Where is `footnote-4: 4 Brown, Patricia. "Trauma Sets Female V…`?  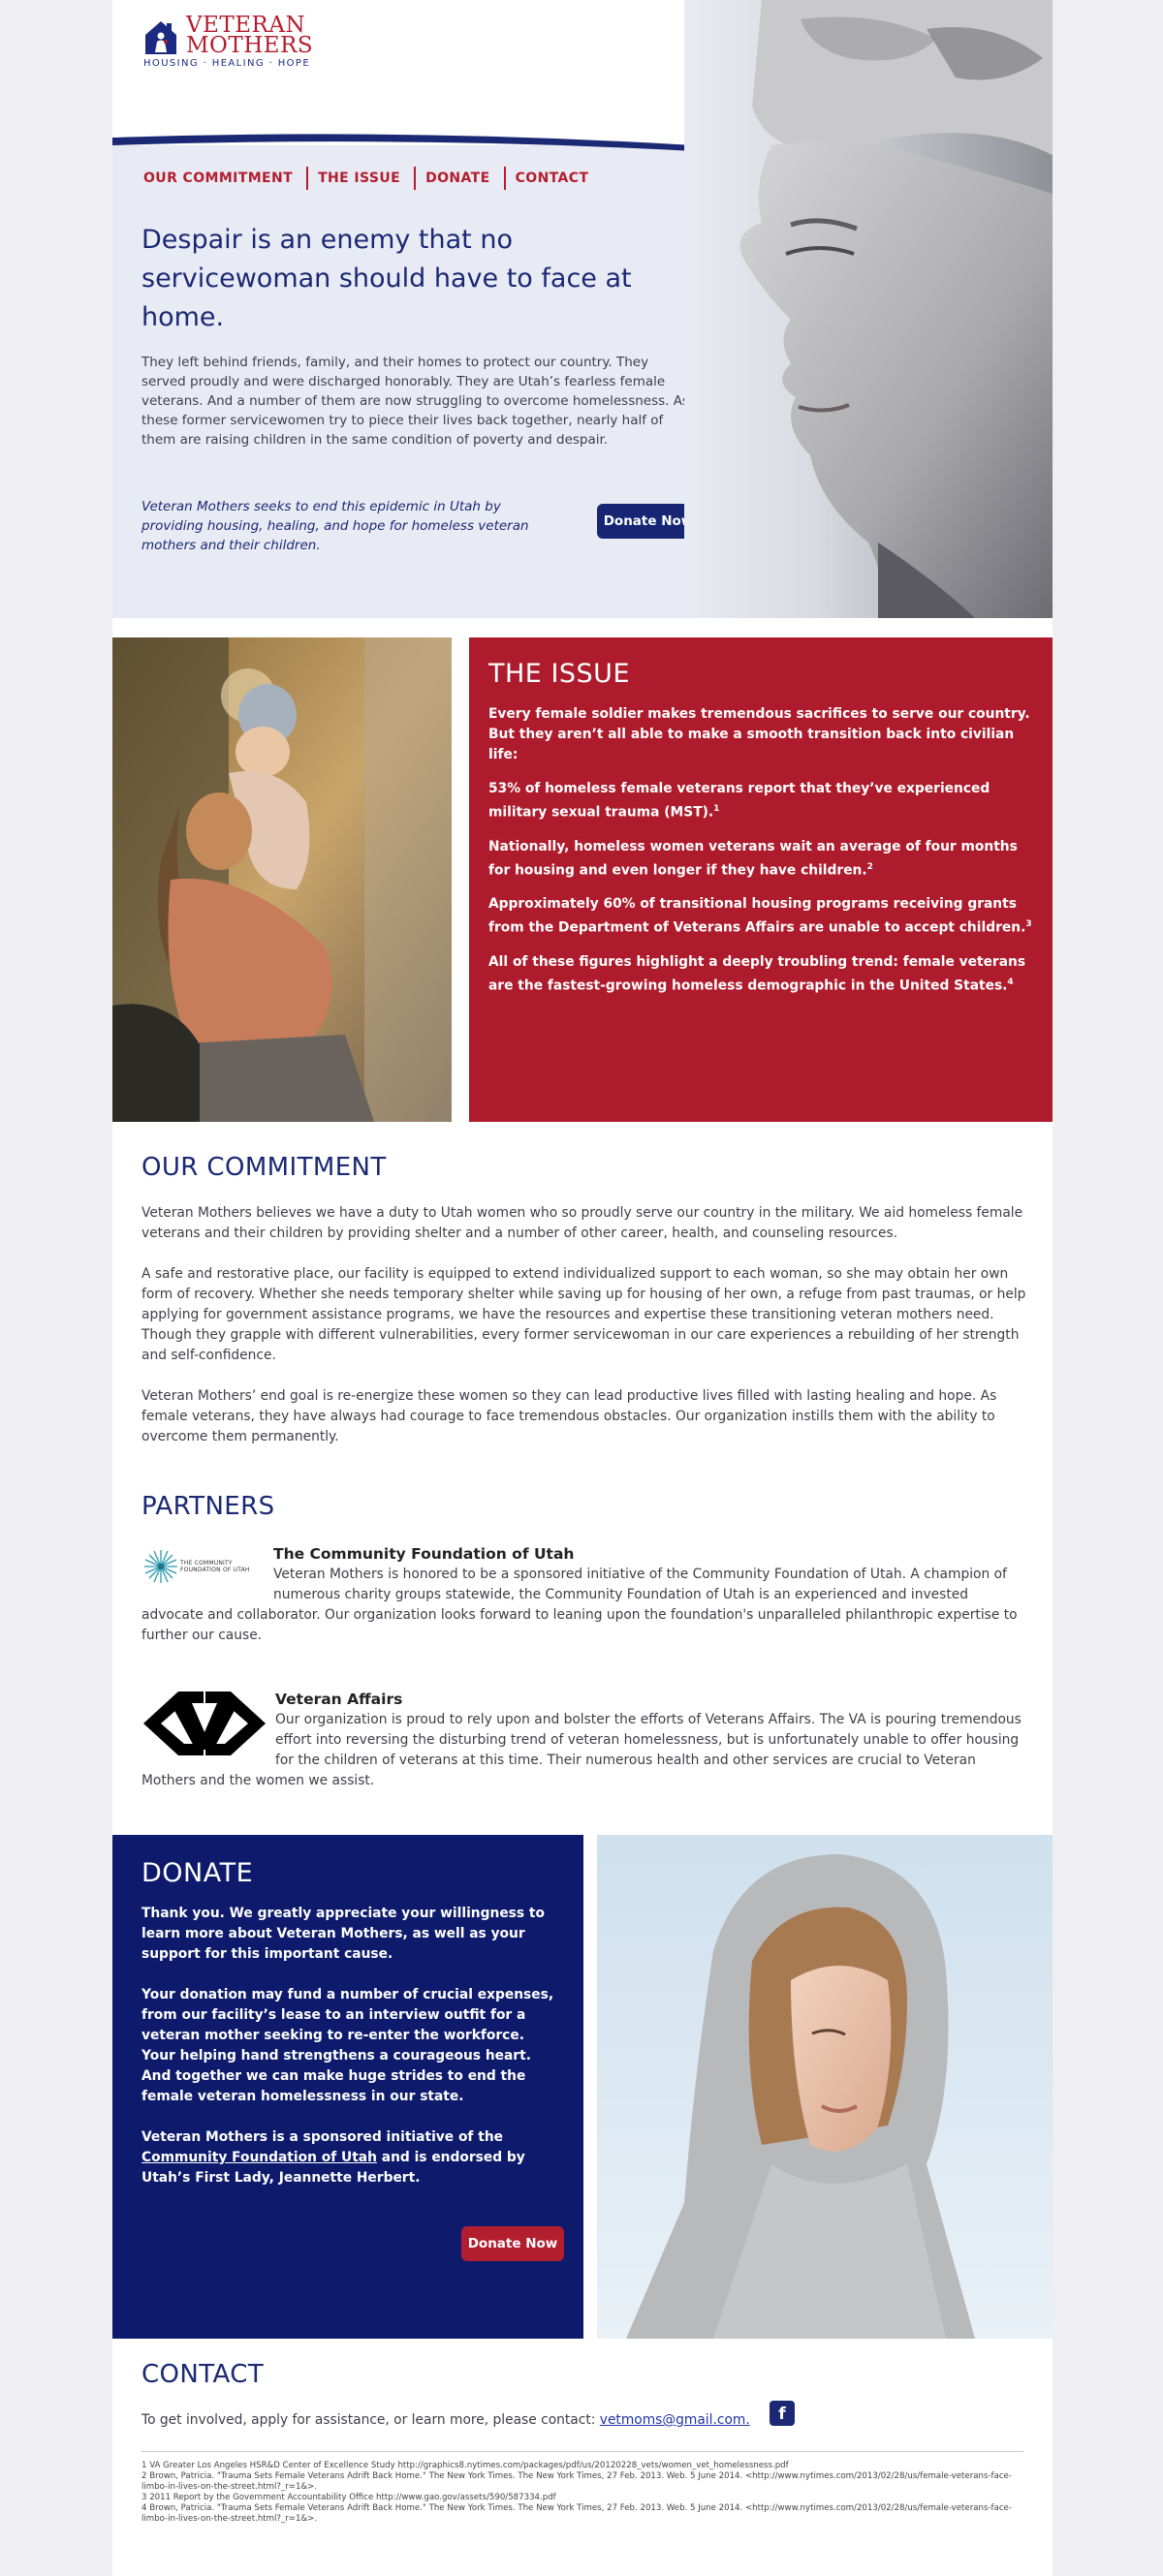 footnote-4: 4 Brown, Patricia. "Trauma Sets Female V… is located at coordinates (576, 2513).